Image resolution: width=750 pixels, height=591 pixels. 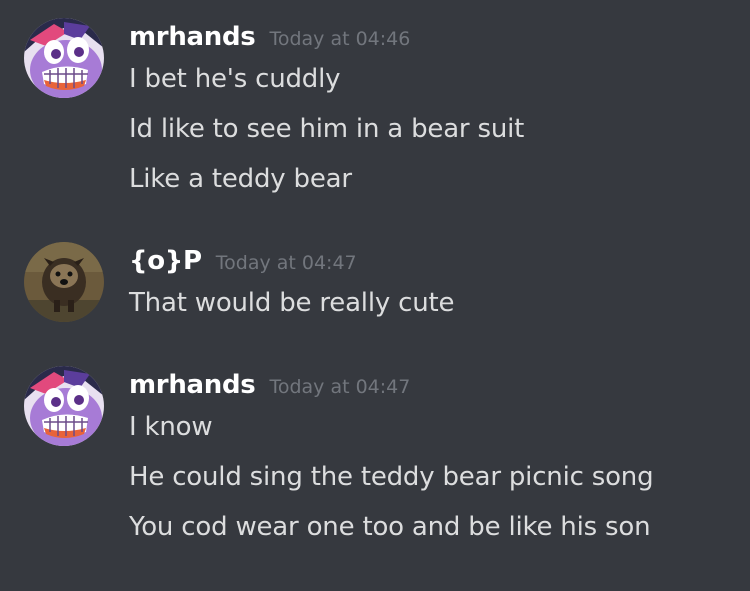 I want to click on username: {o}P, so click(x=165, y=261).